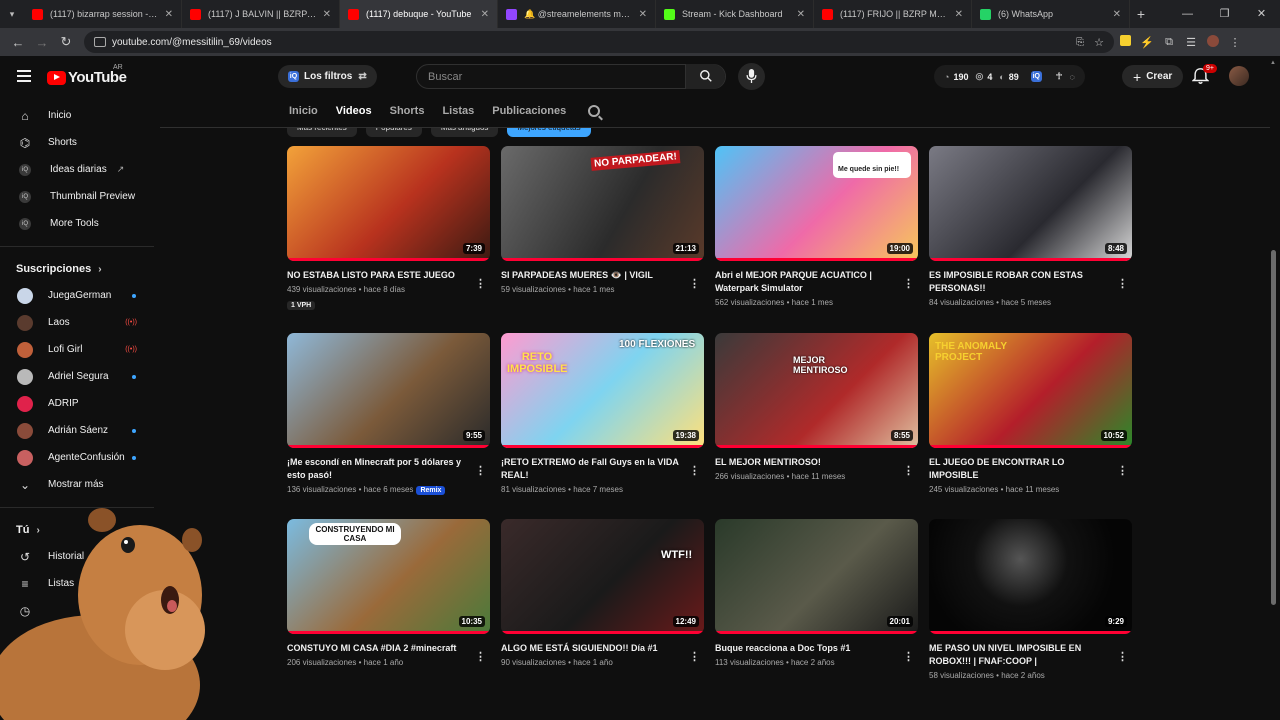 This screenshot has width=1280, height=720. Describe the element at coordinates (458, 111) in the screenshot. I see `tab-listas: Listas` at that location.